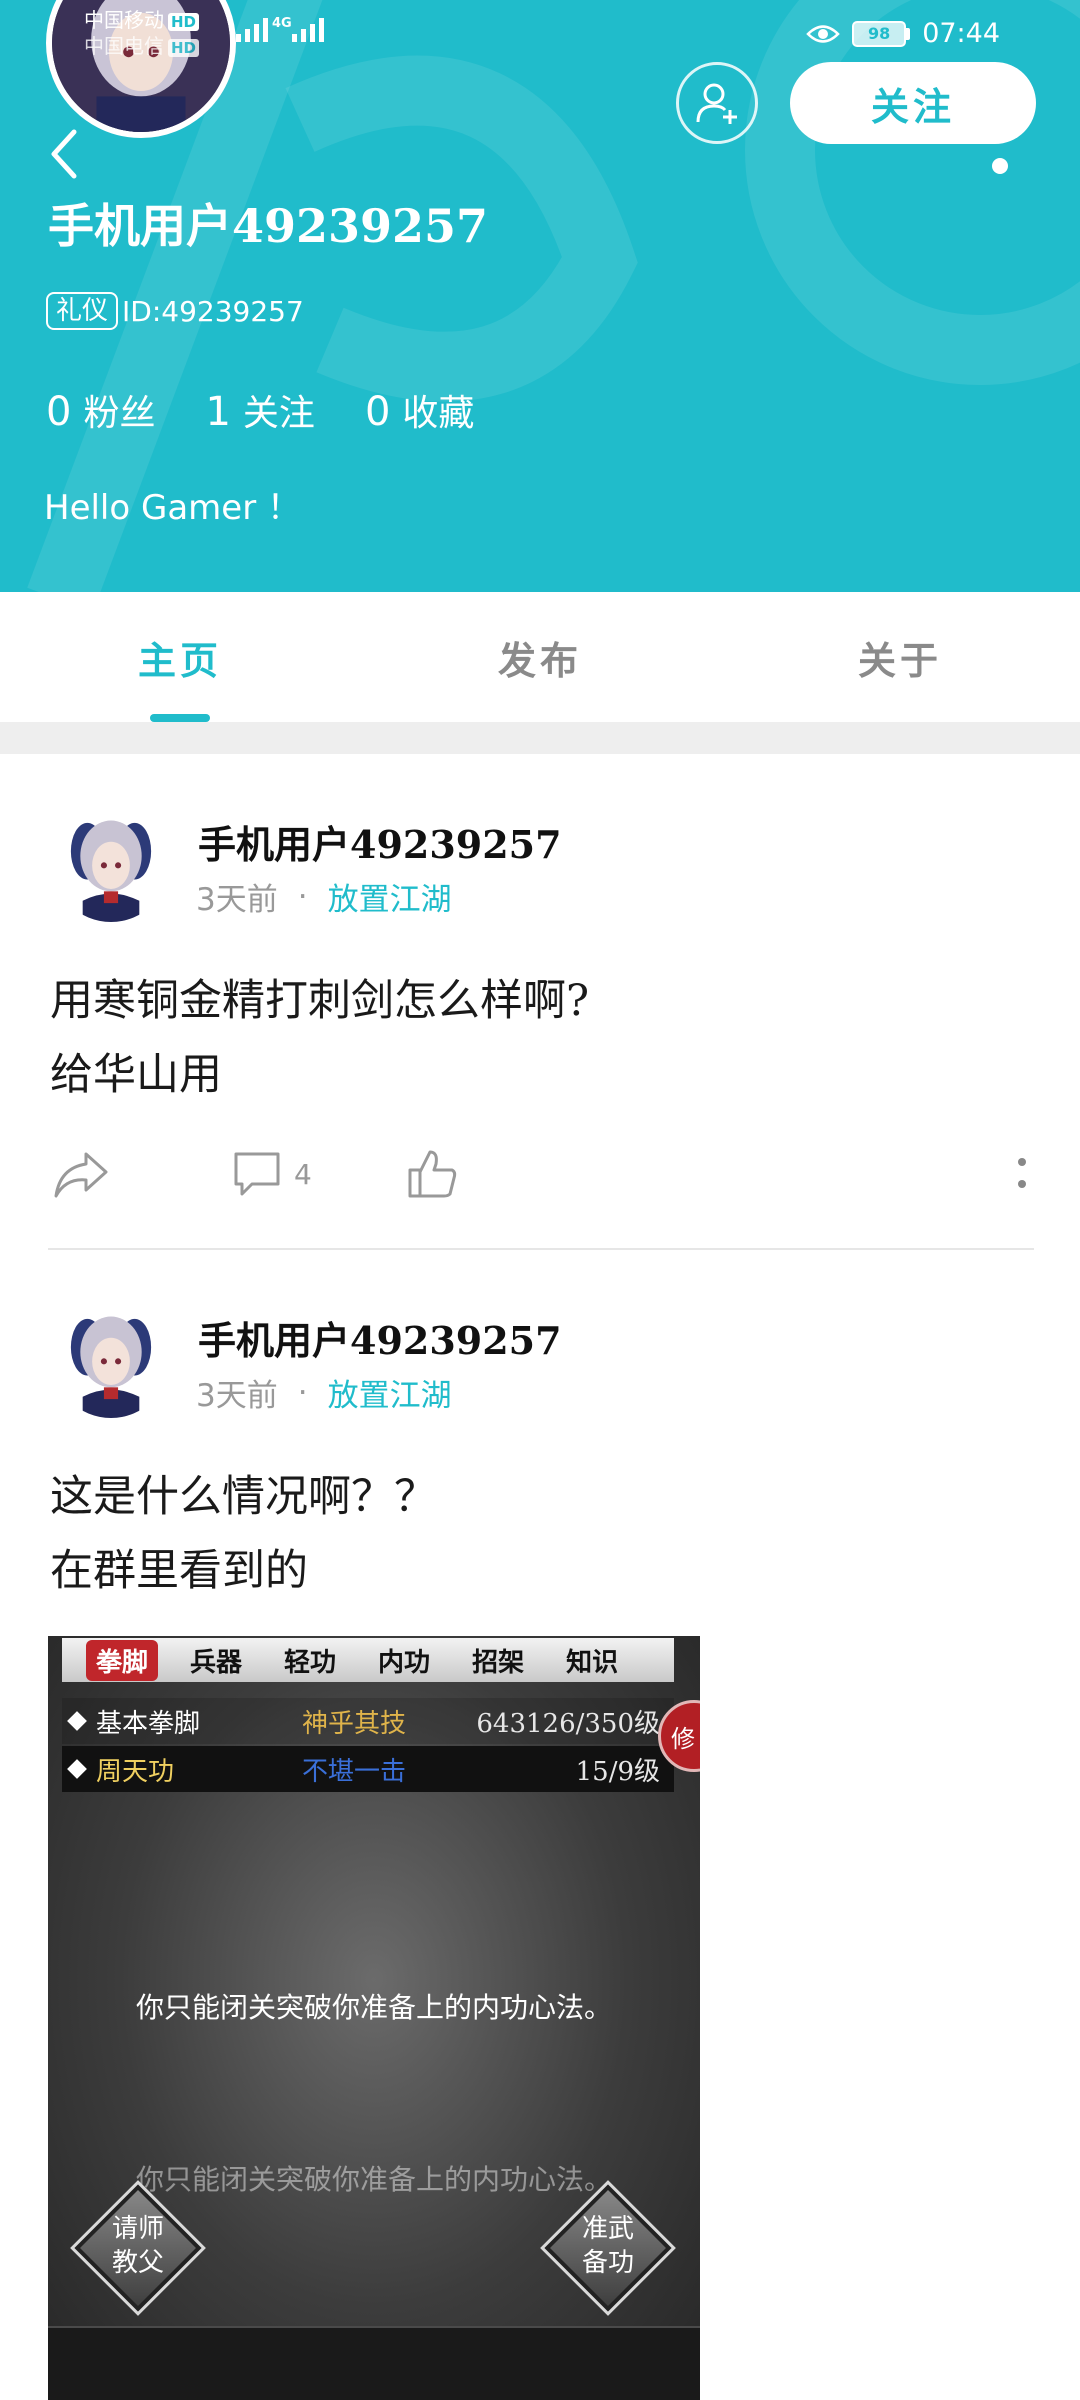 Image resolution: width=1080 pixels, height=2400 pixels. What do you see at coordinates (179, 1571) in the screenshot?
I see `post-text-line: 在群里看到的` at bounding box center [179, 1571].